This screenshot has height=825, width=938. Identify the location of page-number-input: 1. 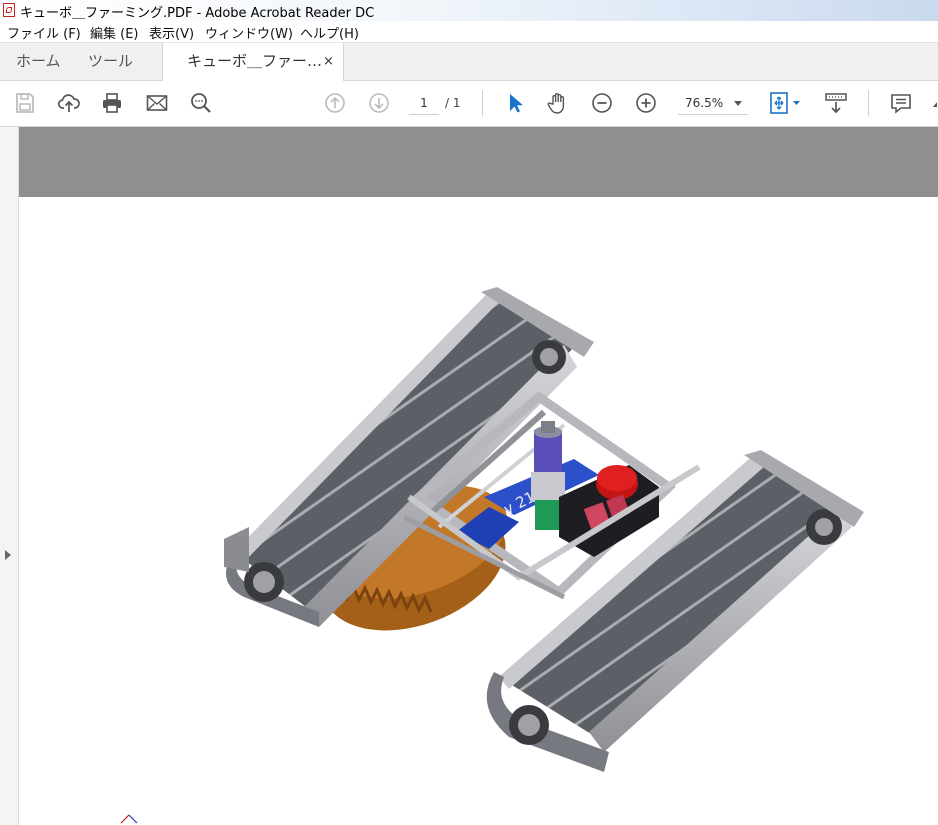
(424, 103).